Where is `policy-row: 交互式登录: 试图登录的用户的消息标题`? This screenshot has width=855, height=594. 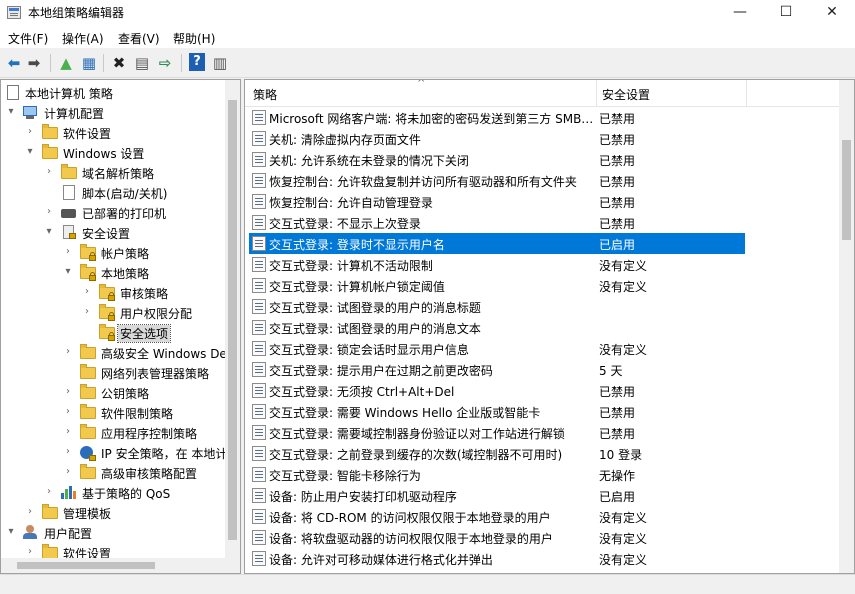
policy-row: 交互式登录: 试图登录的用户的消息标题 is located at coordinates (497, 306).